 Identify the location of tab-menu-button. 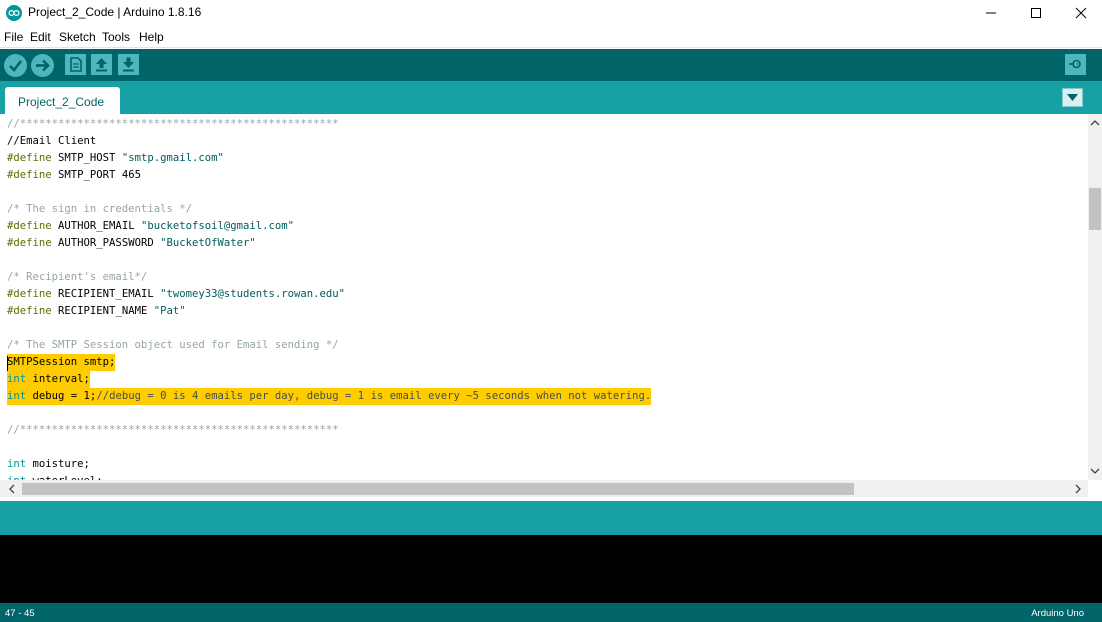
(1072, 97).